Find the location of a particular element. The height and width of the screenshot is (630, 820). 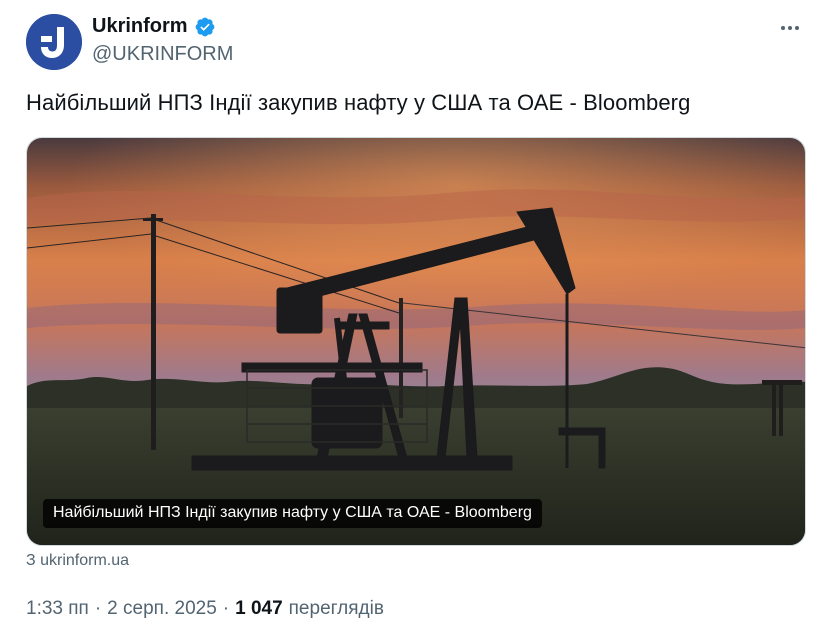

card-source-link: З ukrinform.ua is located at coordinates (77, 561).